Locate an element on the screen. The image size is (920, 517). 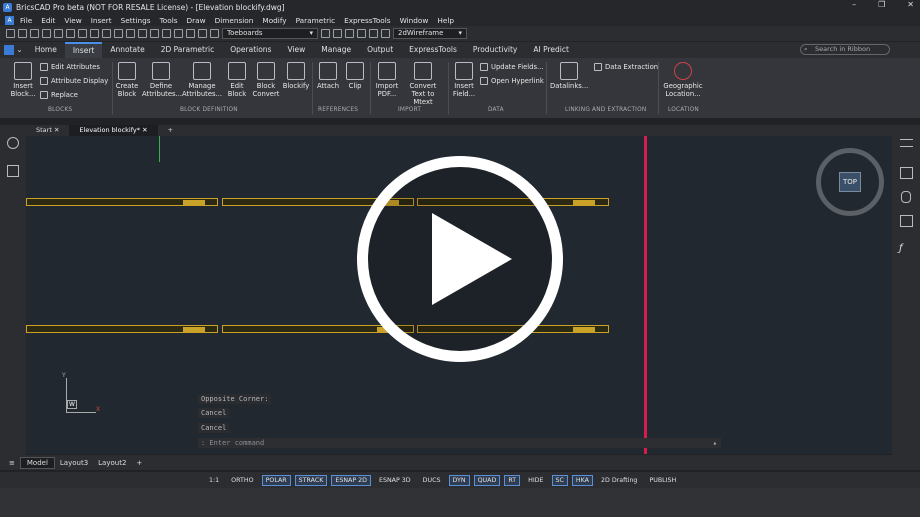
menu-insert: Insert is located at coordinates (101, 20).